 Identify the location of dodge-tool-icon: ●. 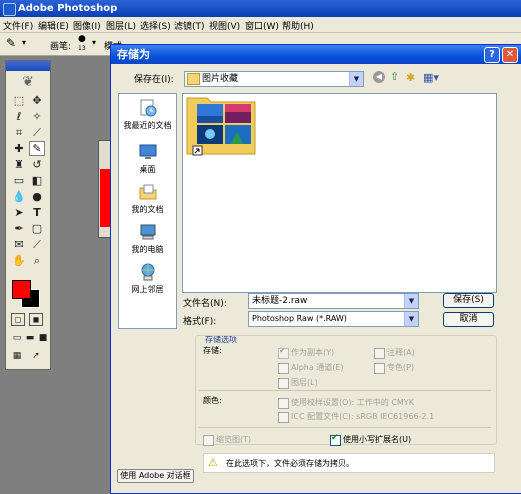
(37, 196).